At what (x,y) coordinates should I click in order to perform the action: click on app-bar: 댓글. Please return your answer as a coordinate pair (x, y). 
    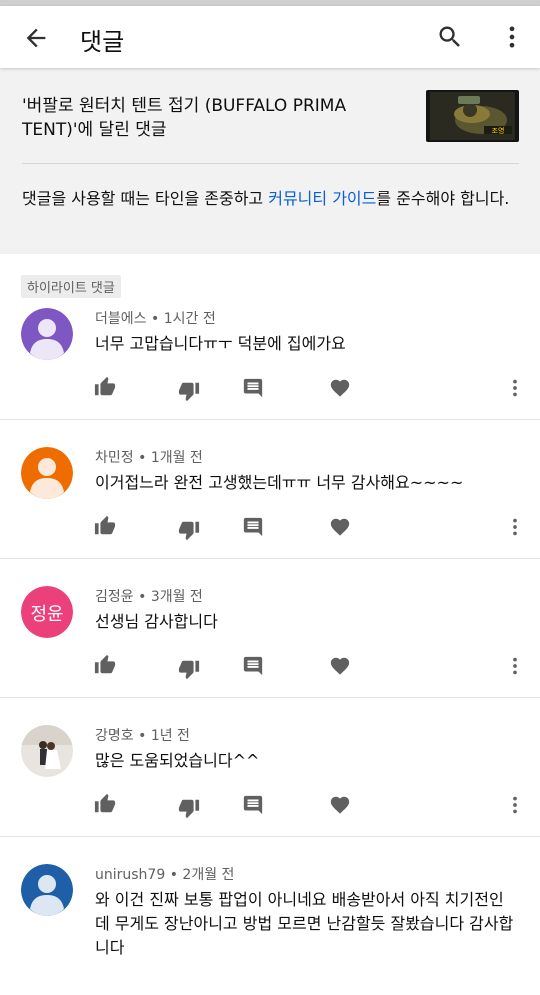
    Looking at the image, I should click on (270, 37).